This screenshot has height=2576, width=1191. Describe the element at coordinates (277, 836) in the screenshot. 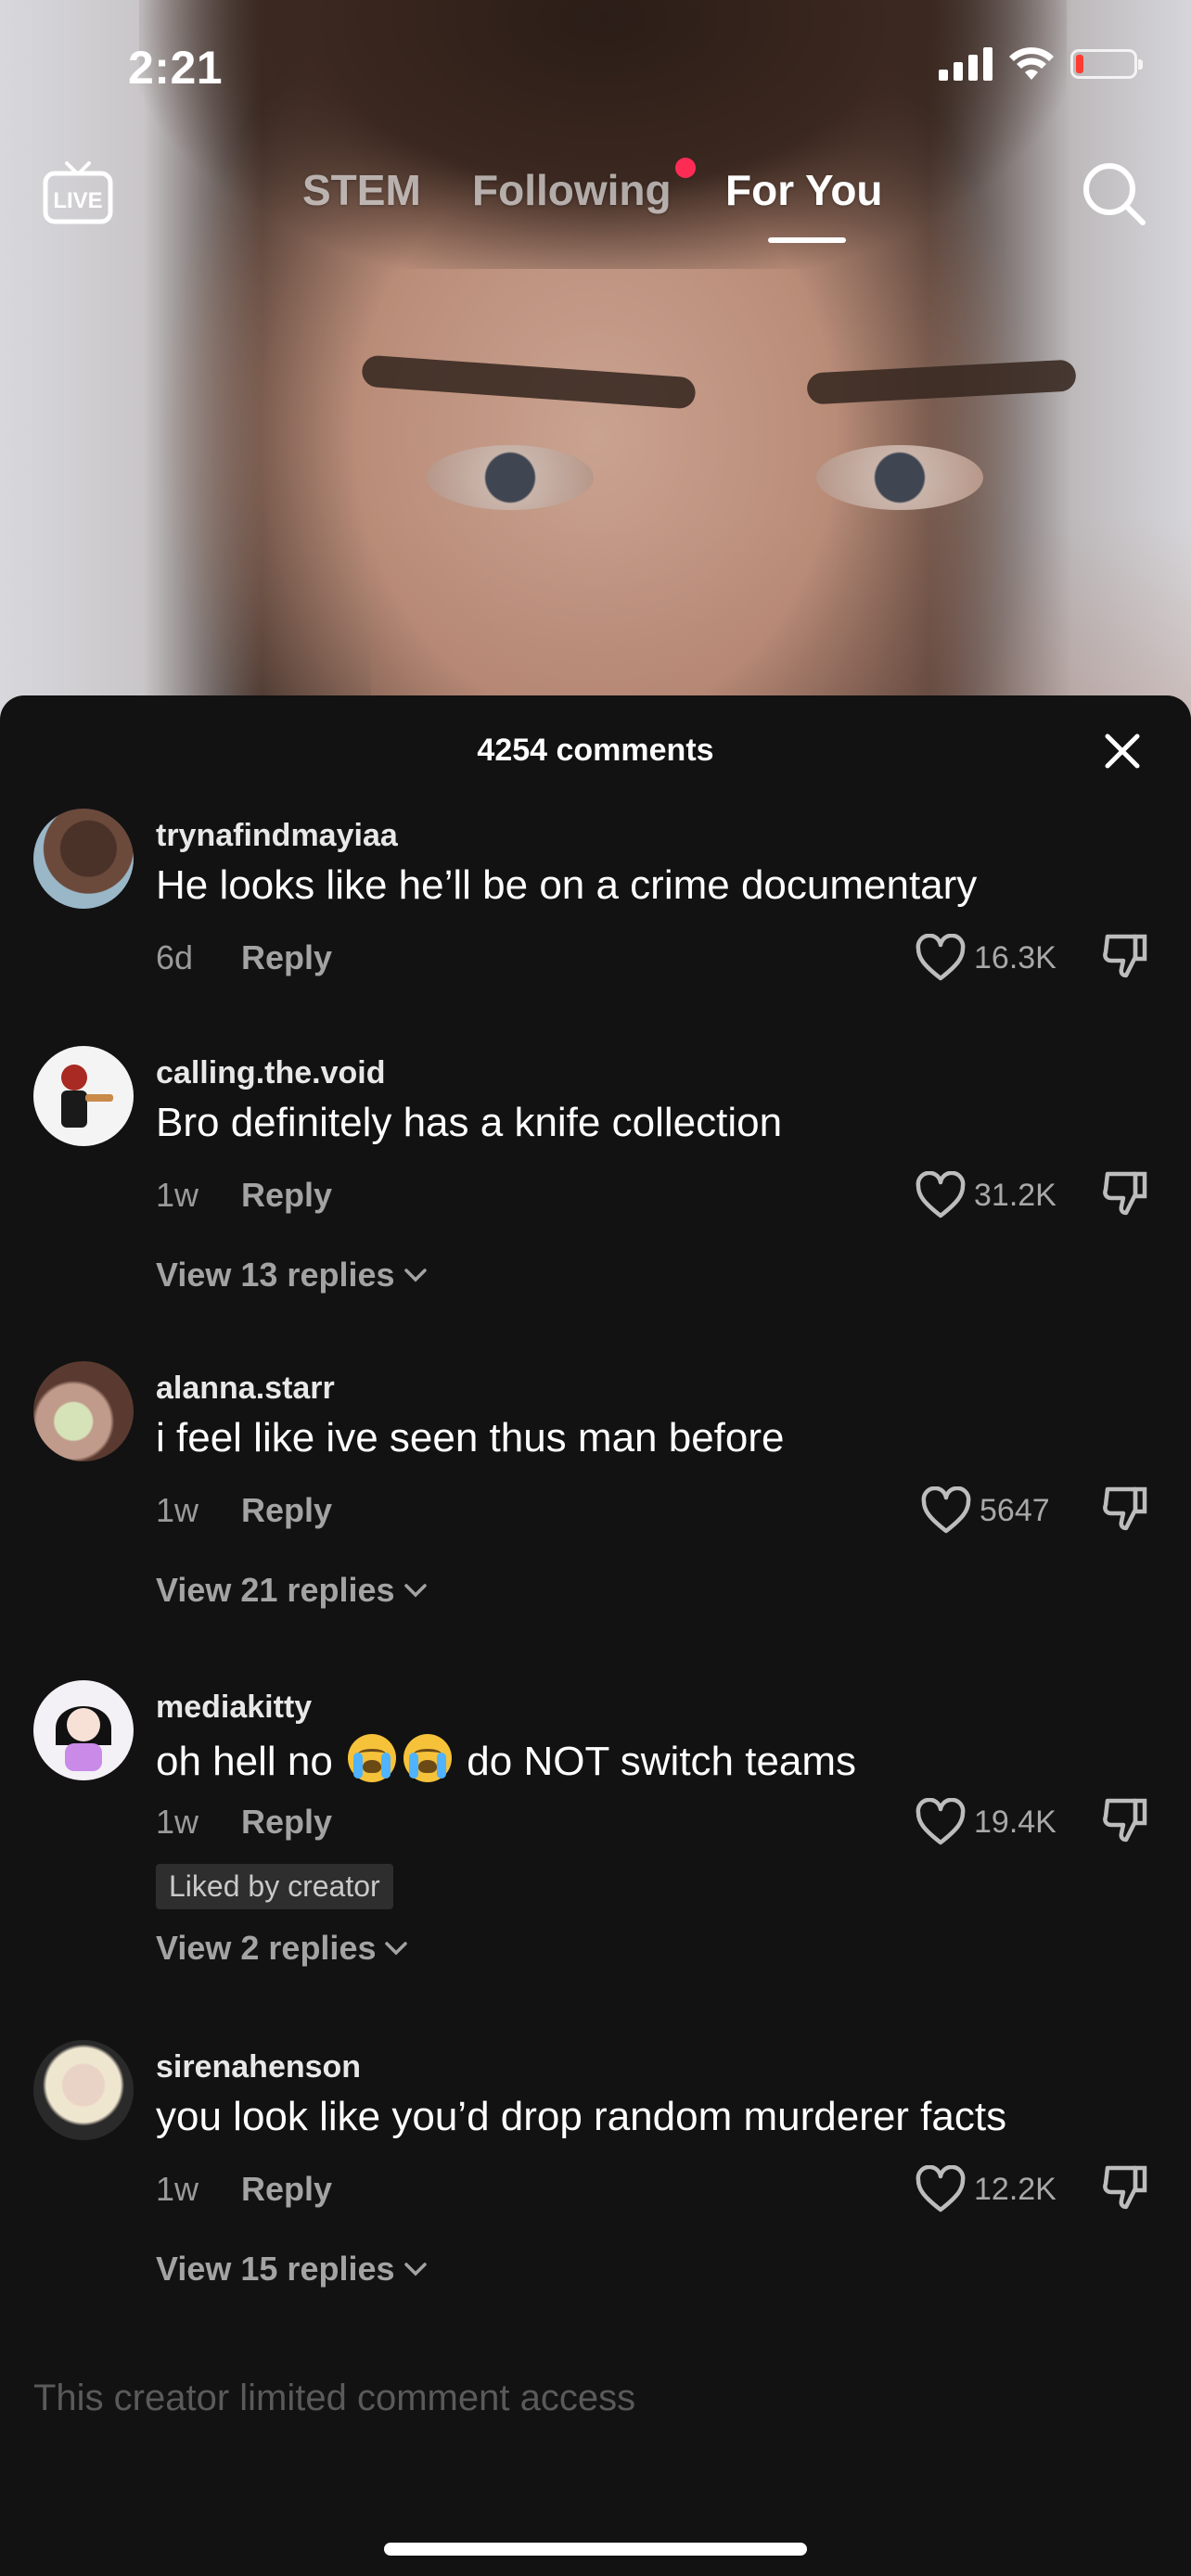

I see `comment-username: trynafindmayiaa` at that location.